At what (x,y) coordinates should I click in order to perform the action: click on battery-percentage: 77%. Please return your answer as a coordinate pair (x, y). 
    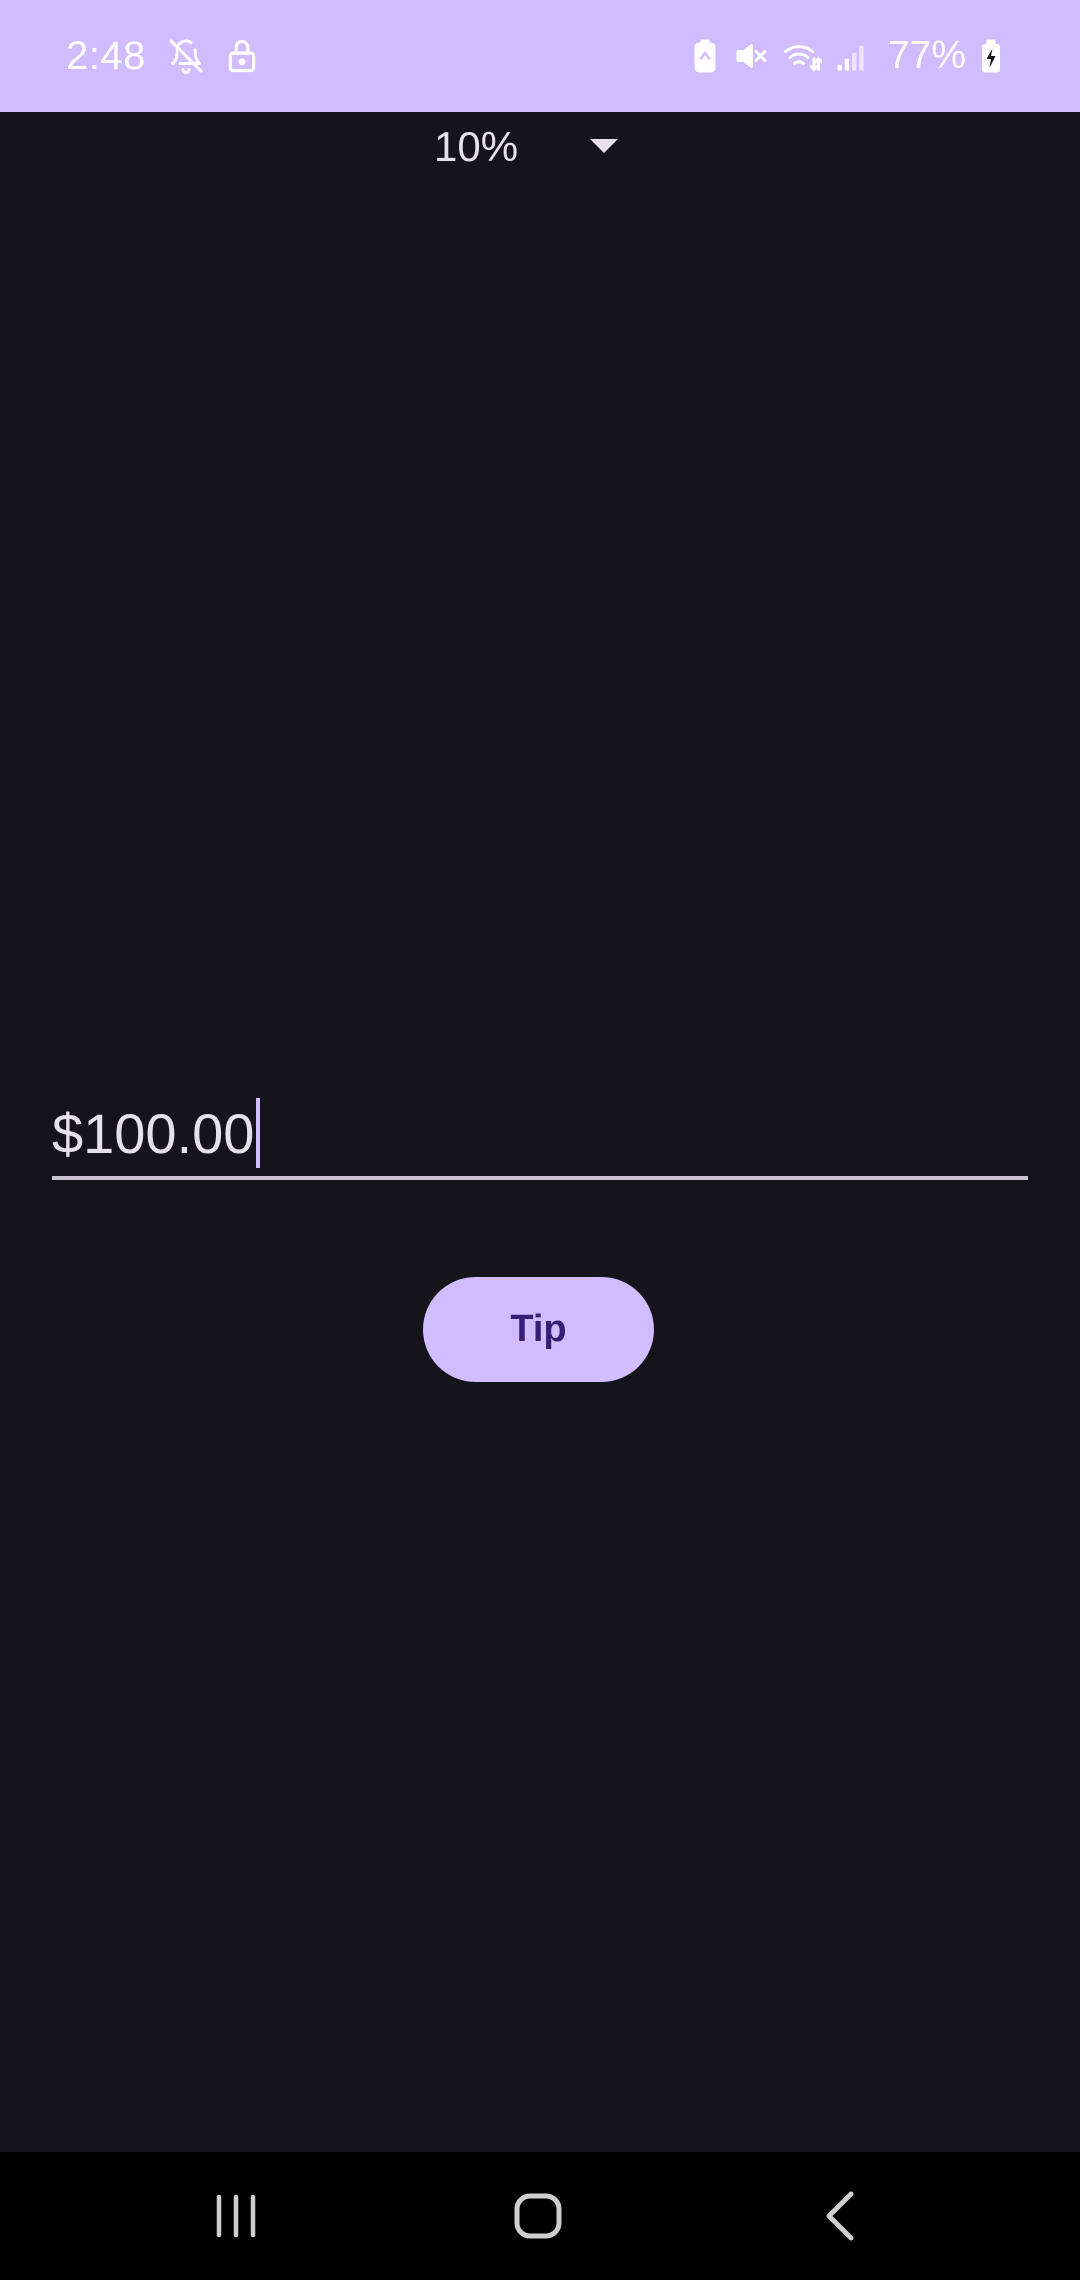
    Looking at the image, I should click on (926, 55).